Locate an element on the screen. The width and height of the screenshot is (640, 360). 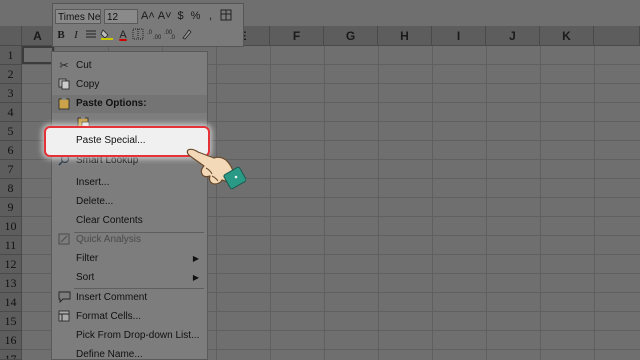
decimal-icon: .0.00 is located at coordinates (154, 35).